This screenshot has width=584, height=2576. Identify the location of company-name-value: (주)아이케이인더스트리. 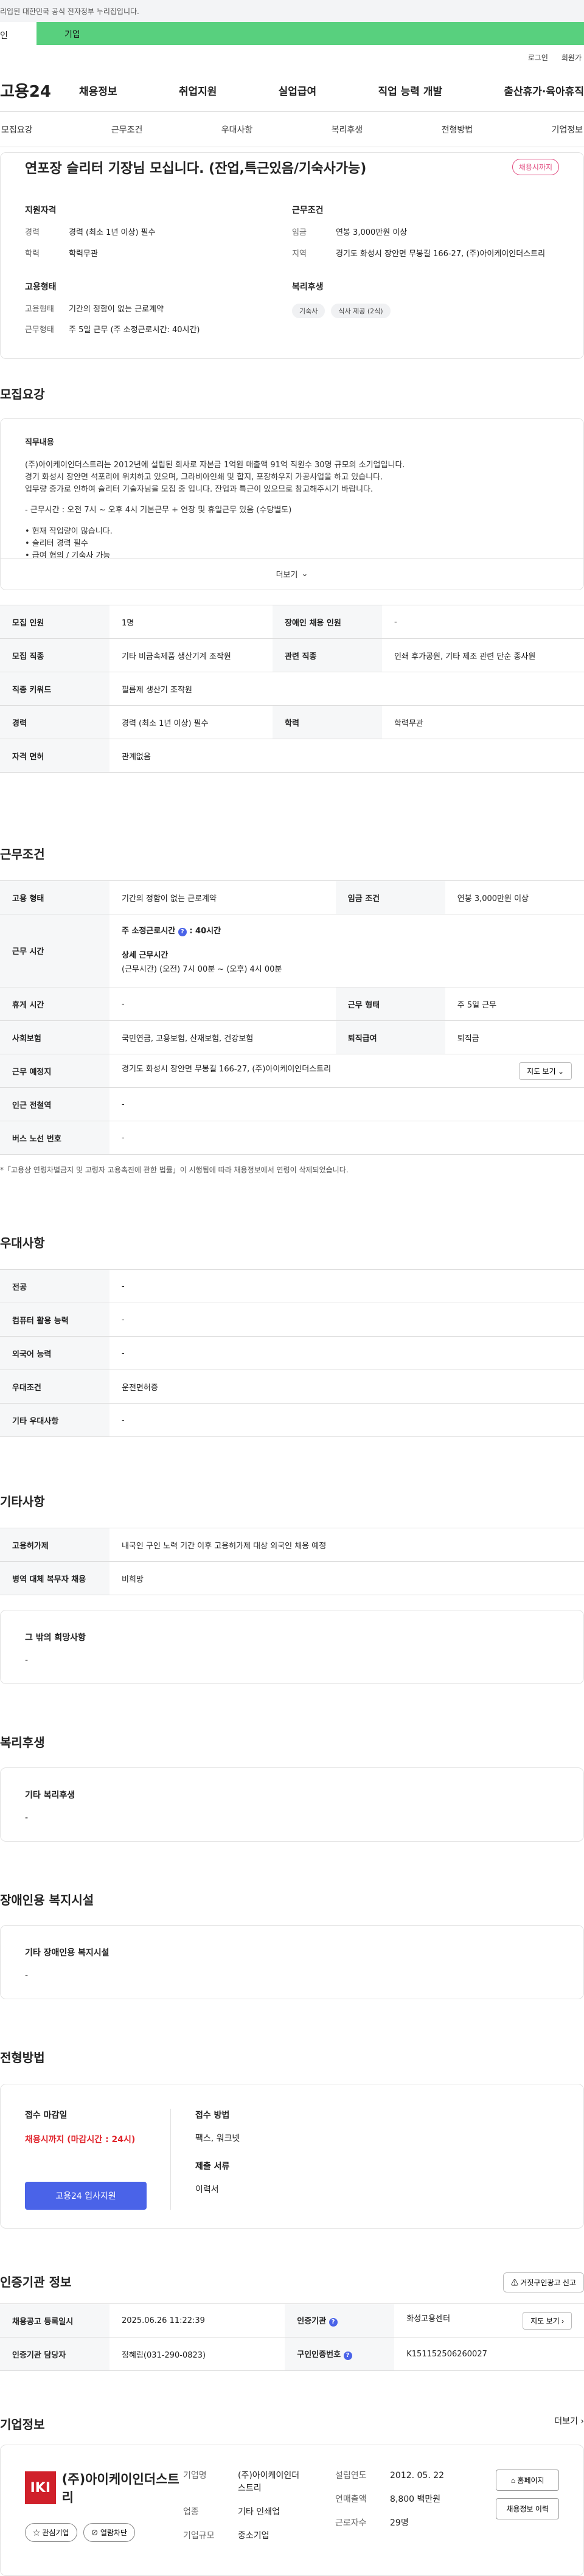
(269, 2482).